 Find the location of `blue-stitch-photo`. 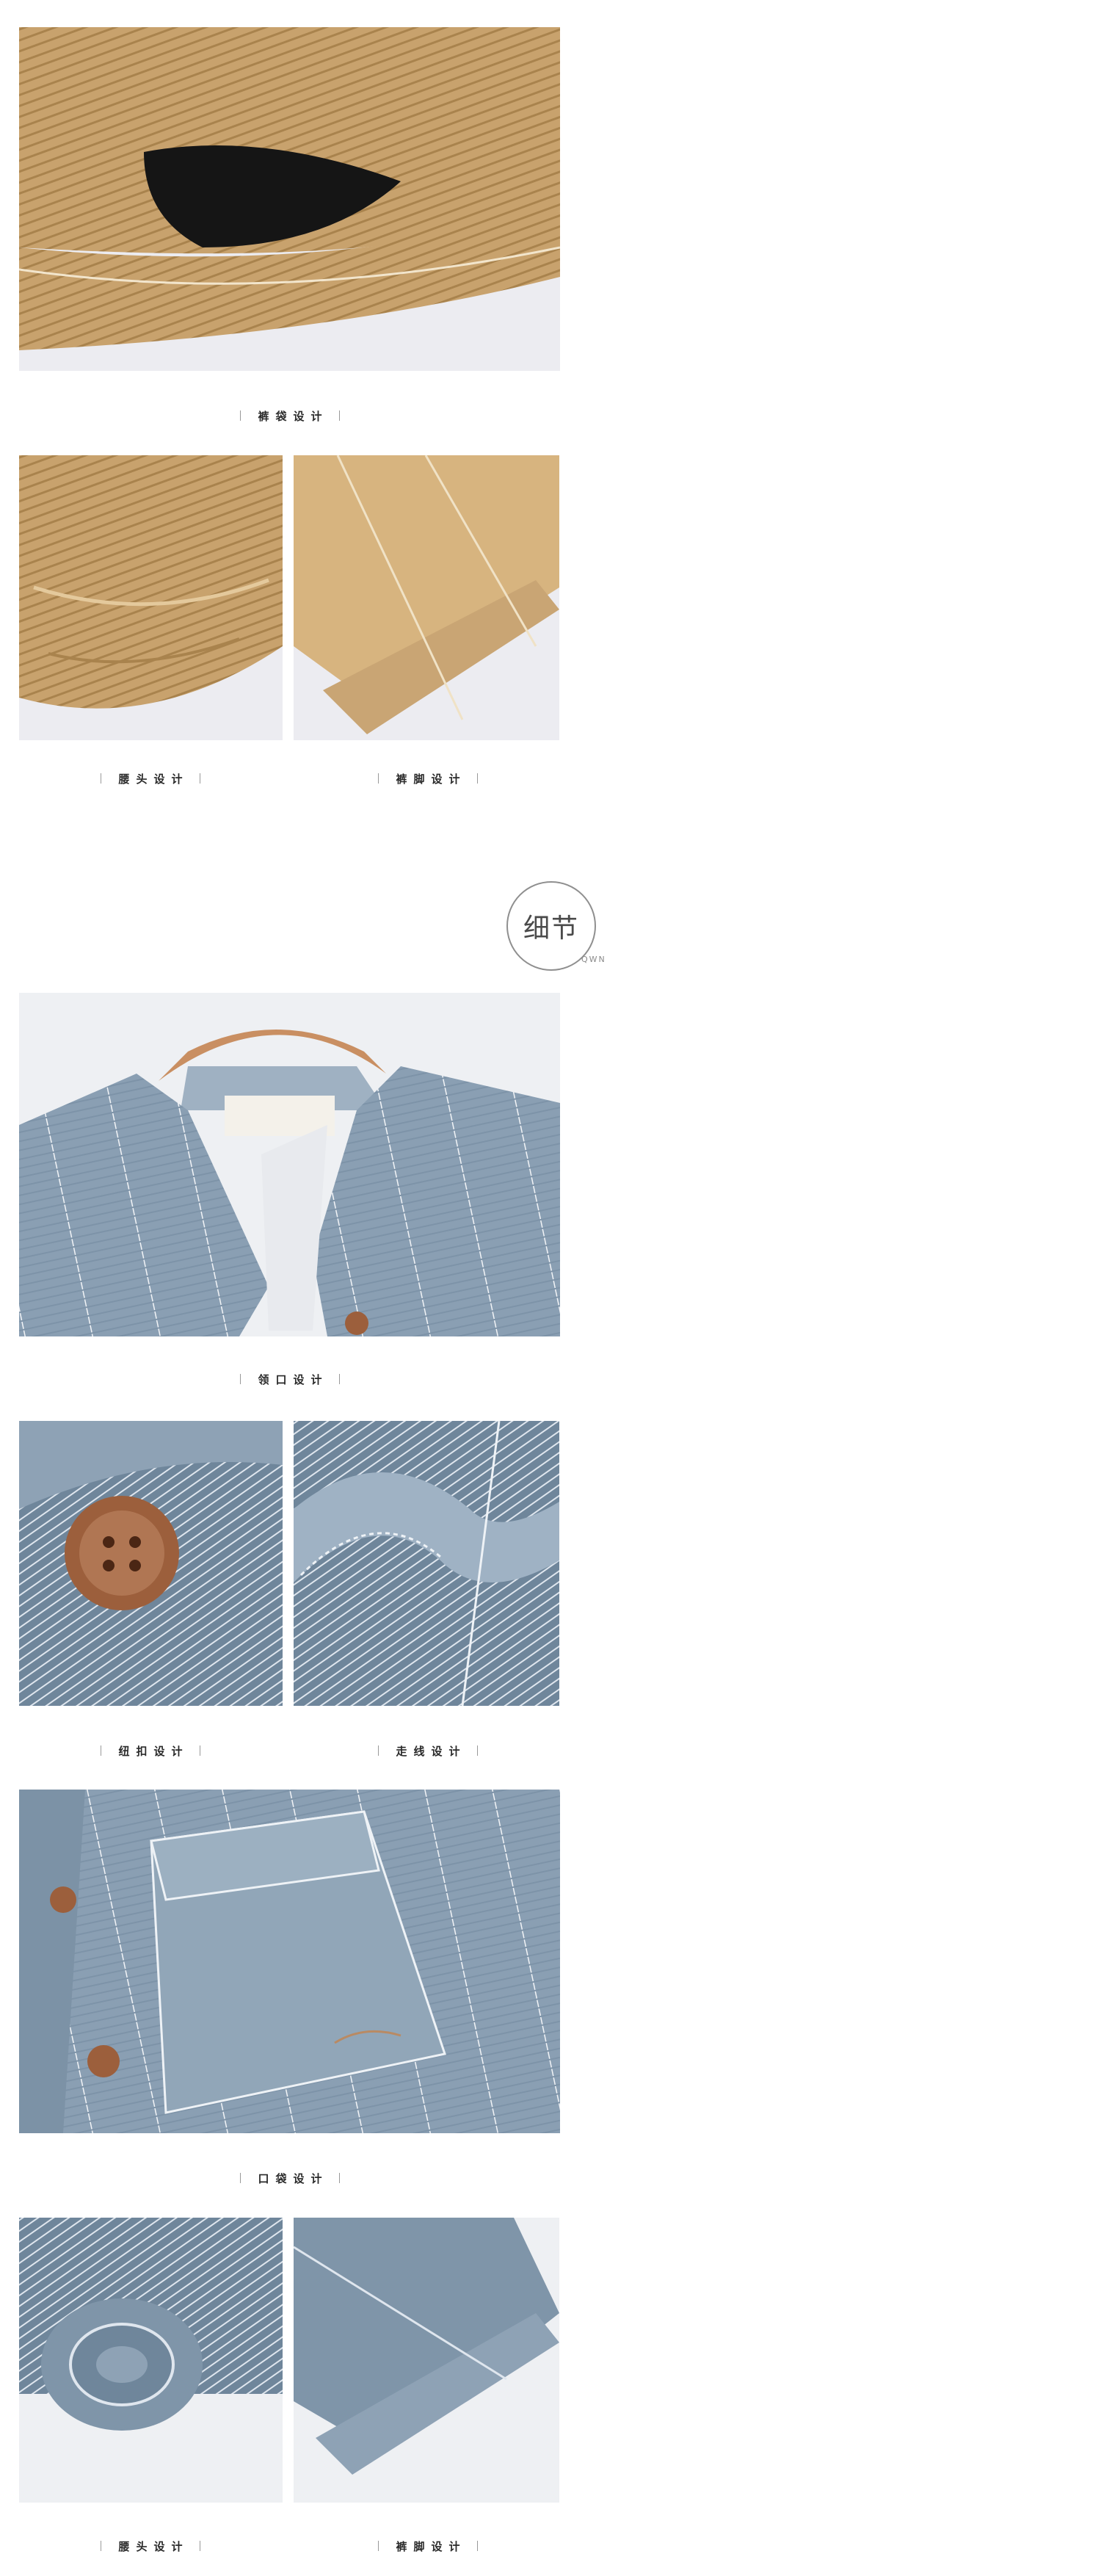

blue-stitch-photo is located at coordinates (426, 1563).